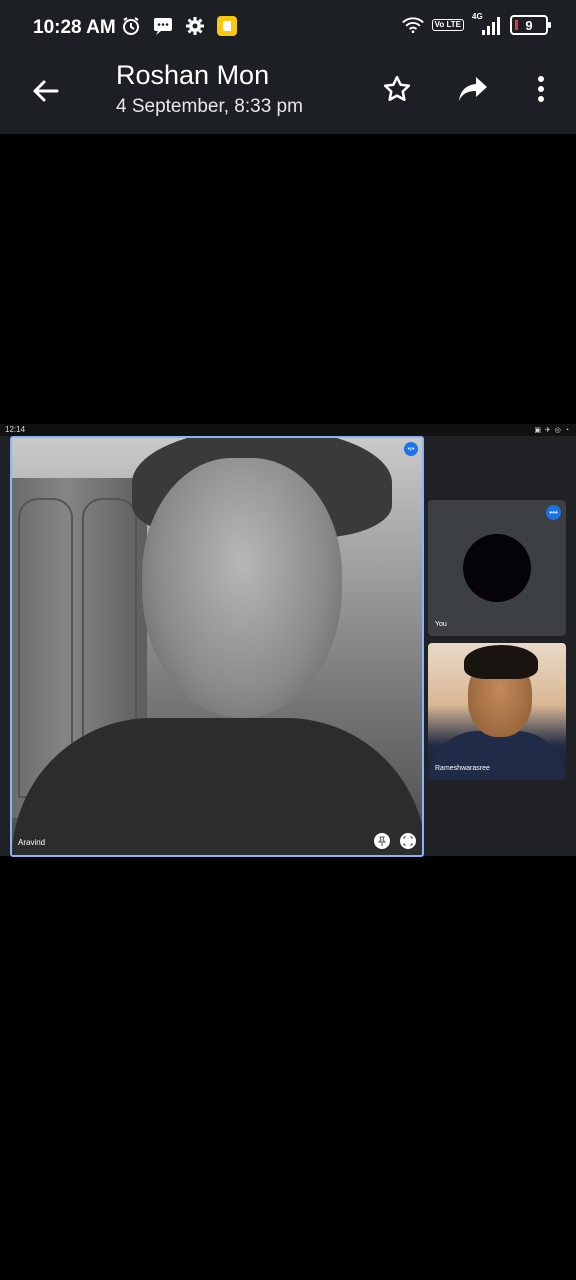 This screenshot has width=576, height=1280. Describe the element at coordinates (74, 27) in the screenshot. I see `status-time: 10:28 AM` at that location.